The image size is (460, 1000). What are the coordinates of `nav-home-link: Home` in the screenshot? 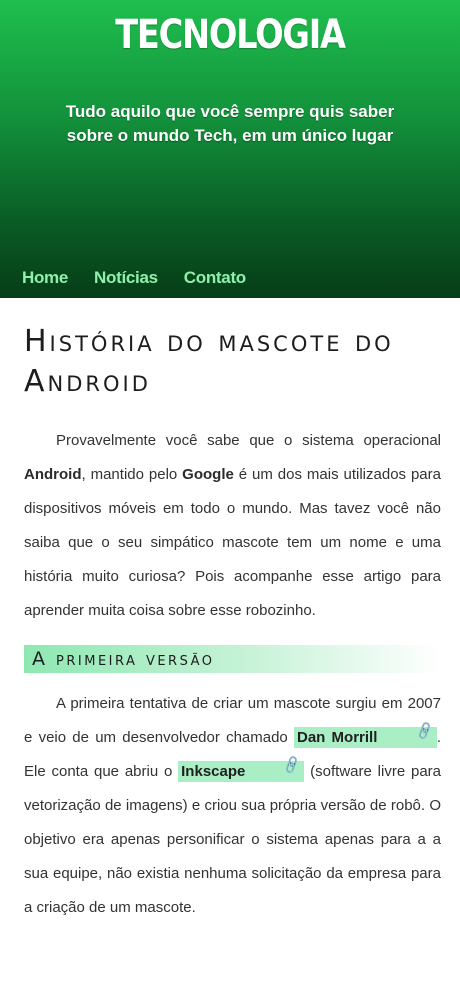 It's located at (45, 278).